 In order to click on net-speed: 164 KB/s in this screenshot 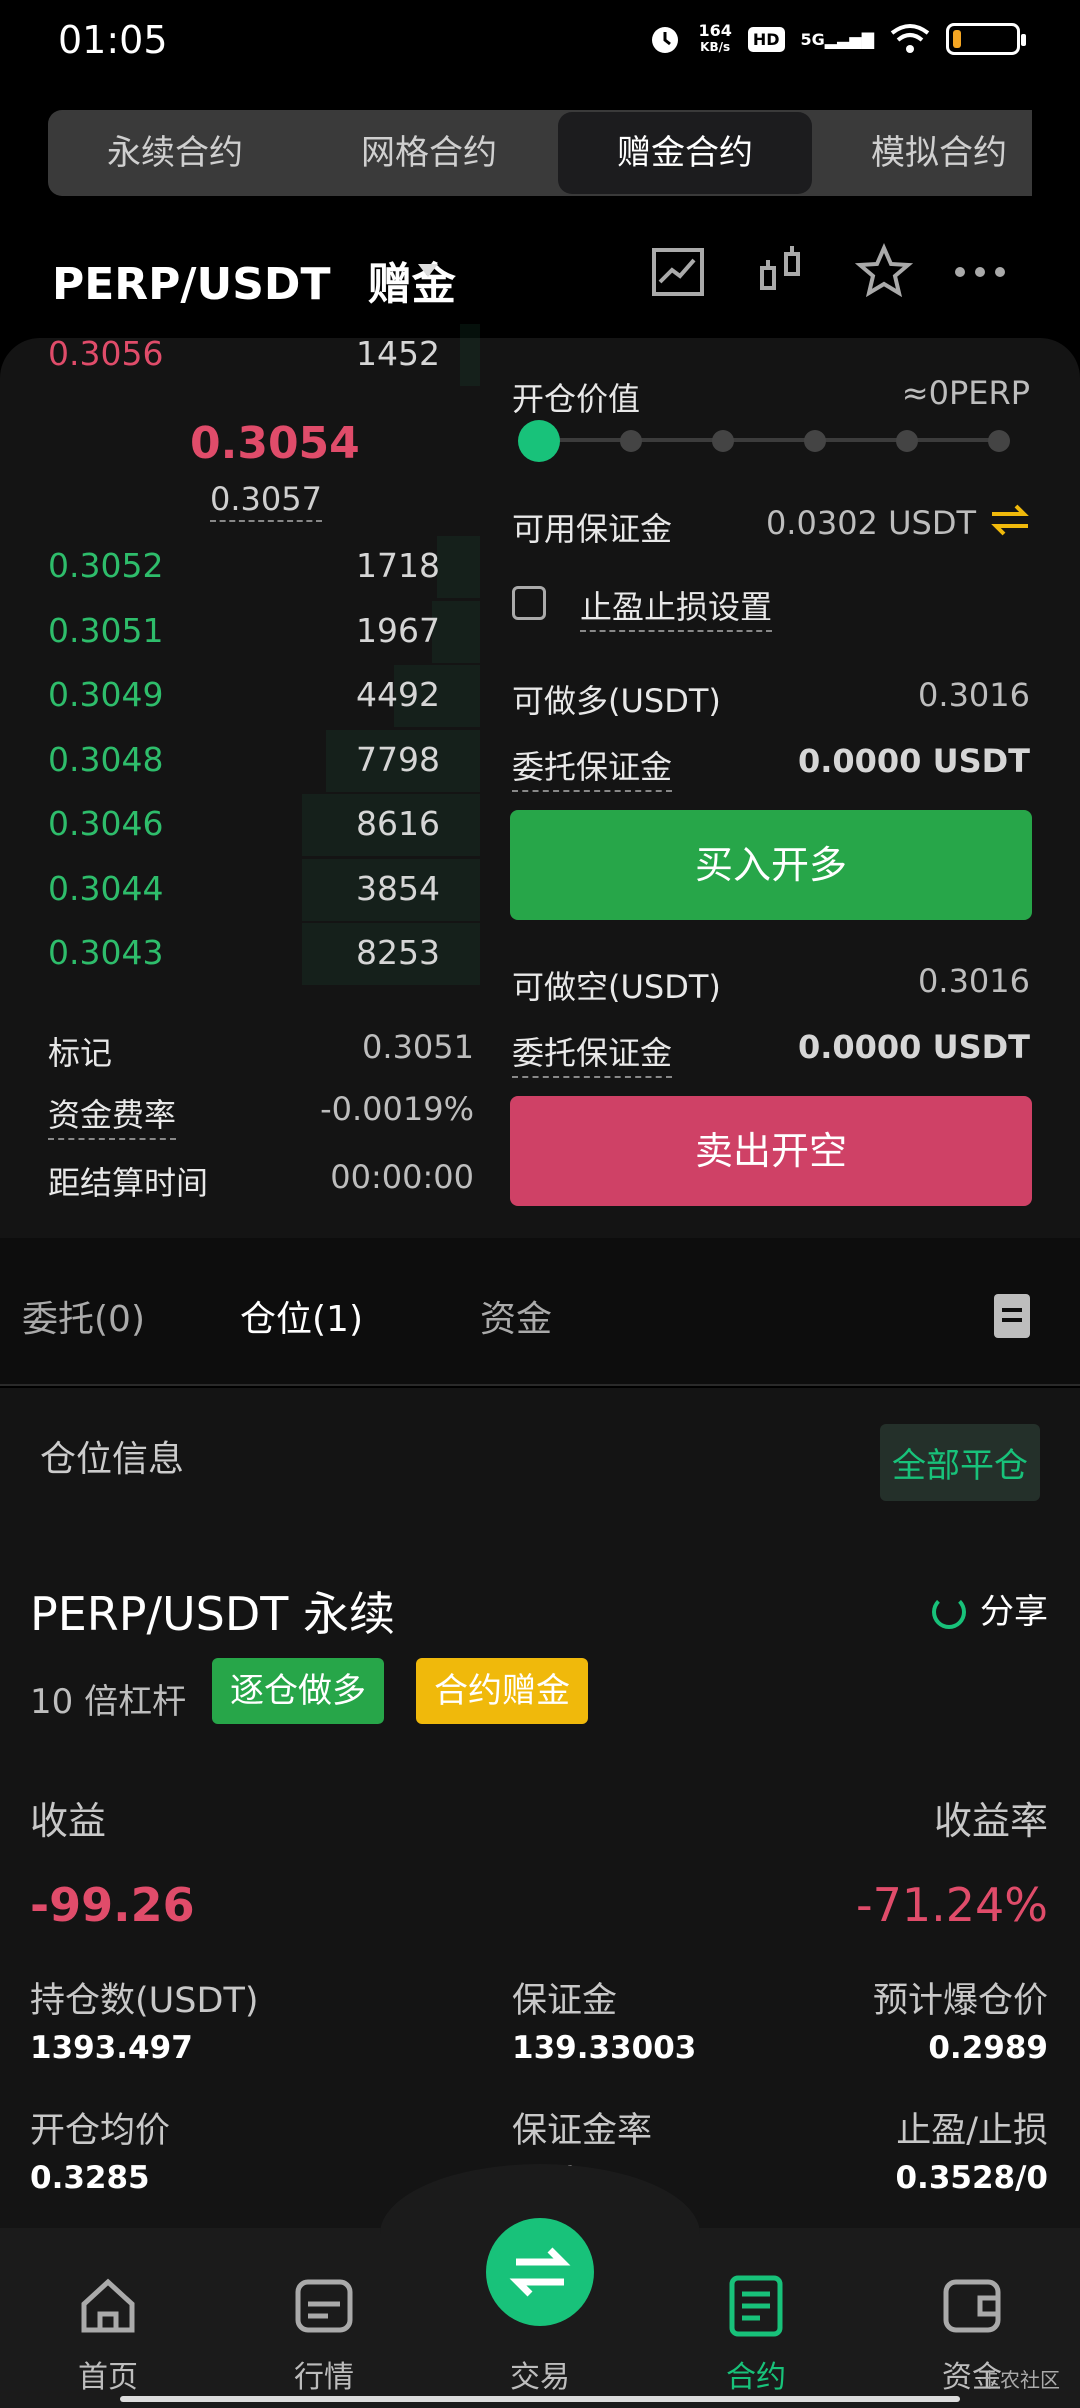, I will do `click(714, 39)`.